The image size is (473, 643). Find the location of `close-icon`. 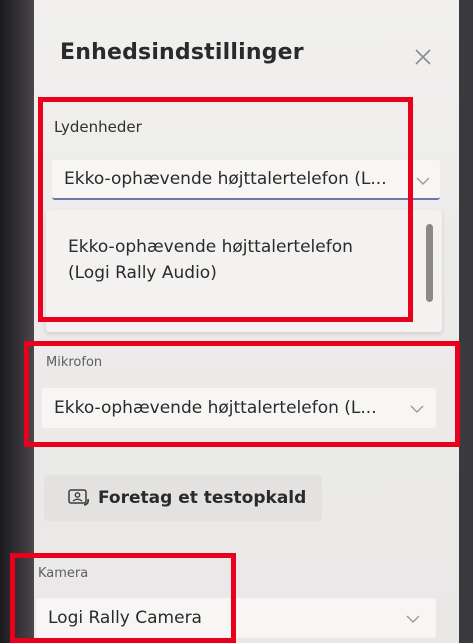

close-icon is located at coordinates (423, 57).